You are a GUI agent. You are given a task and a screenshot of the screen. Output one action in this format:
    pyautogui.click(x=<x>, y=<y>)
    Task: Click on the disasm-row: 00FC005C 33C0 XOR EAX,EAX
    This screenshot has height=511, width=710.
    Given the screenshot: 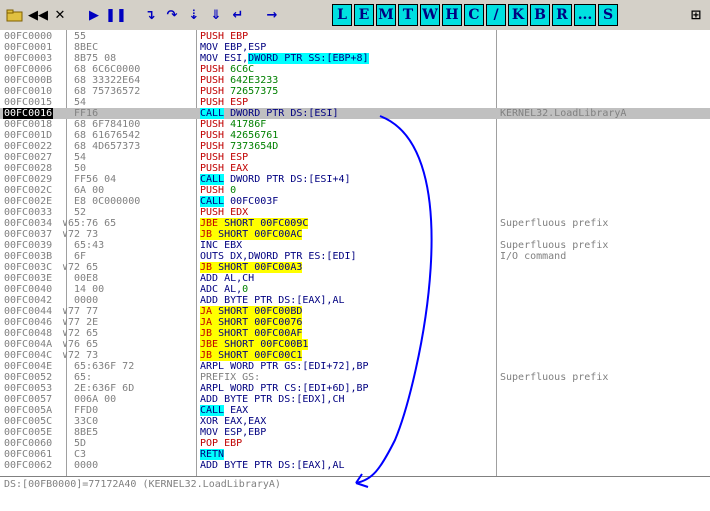 What is the action you would take?
    pyautogui.click(x=355, y=421)
    